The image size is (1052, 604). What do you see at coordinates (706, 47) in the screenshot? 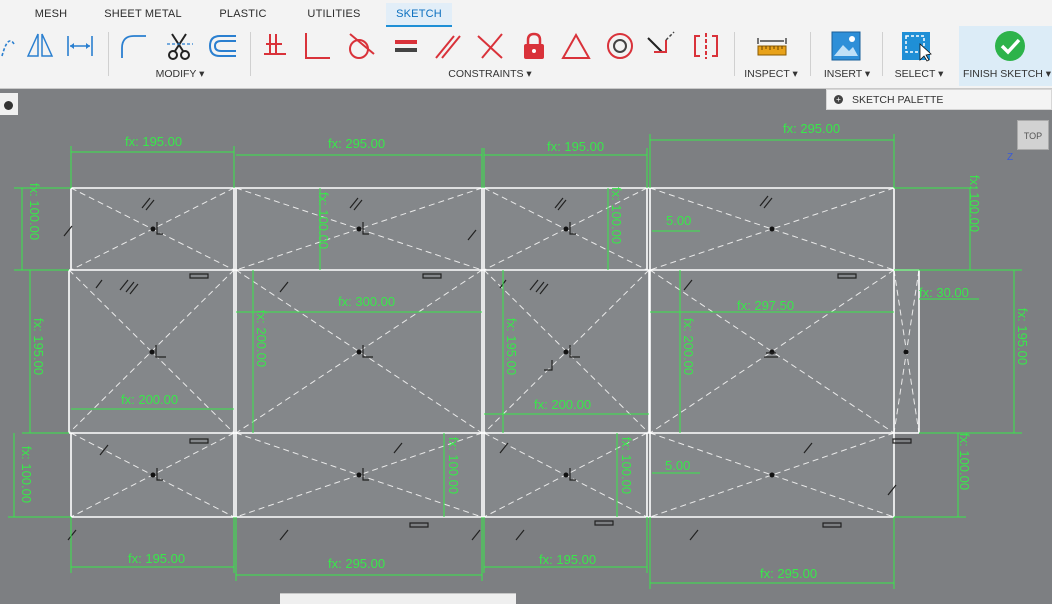
I see `symmetry-constraint-icon` at bounding box center [706, 47].